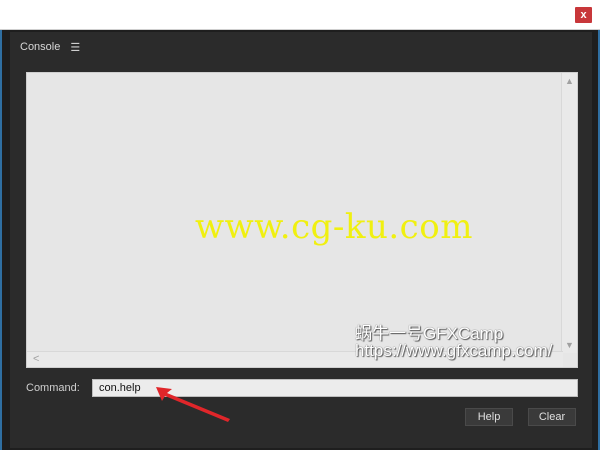 The image size is (600, 450). I want to click on command-label: Command:, so click(53, 388).